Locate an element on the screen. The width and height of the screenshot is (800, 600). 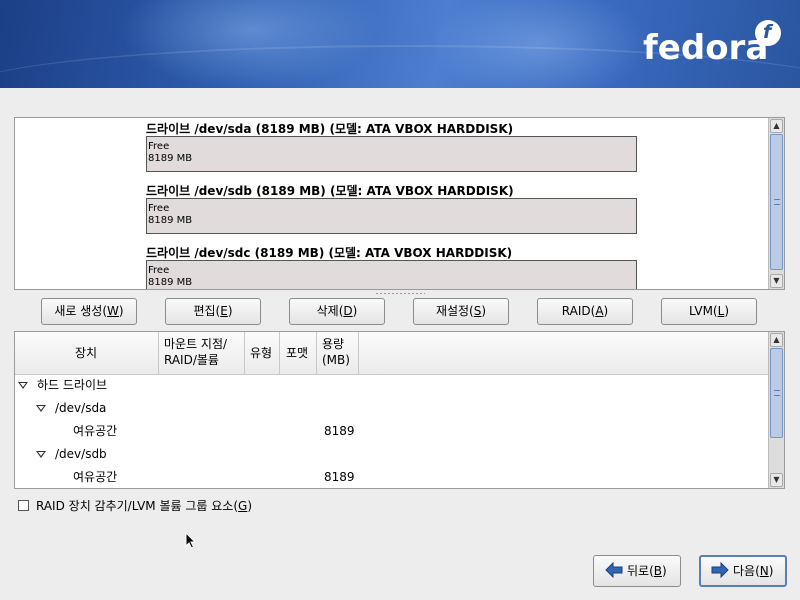
reset-button-label: 재설정( is located at coordinates (454, 311).